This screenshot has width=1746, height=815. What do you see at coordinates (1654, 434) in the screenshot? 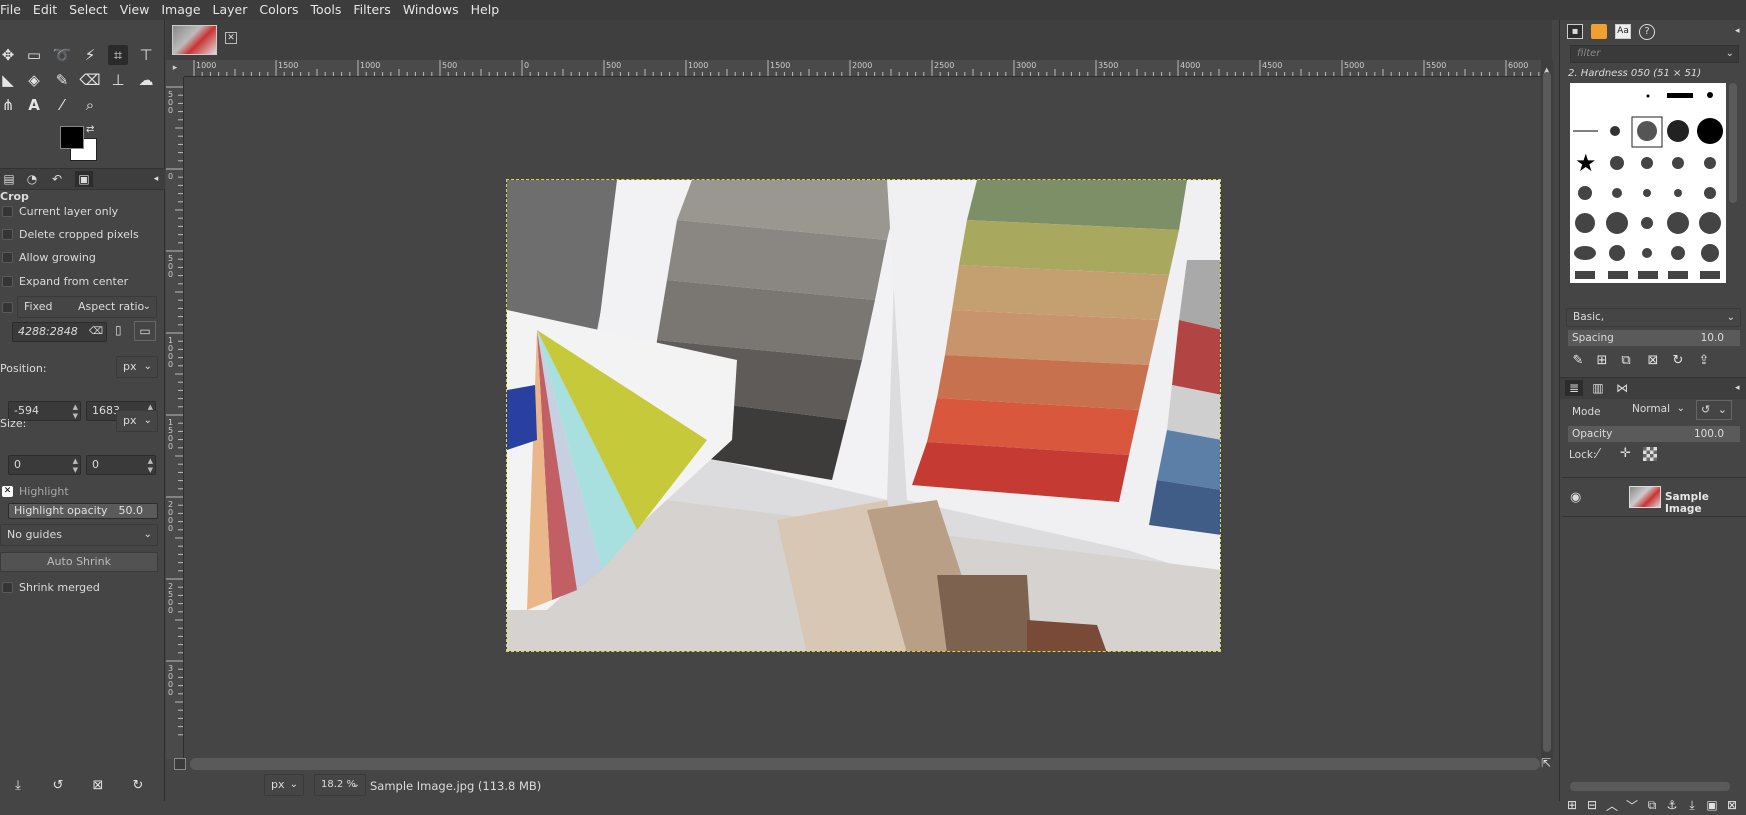
I see `layer-opacity-slider: Opacity 100.0` at bounding box center [1654, 434].